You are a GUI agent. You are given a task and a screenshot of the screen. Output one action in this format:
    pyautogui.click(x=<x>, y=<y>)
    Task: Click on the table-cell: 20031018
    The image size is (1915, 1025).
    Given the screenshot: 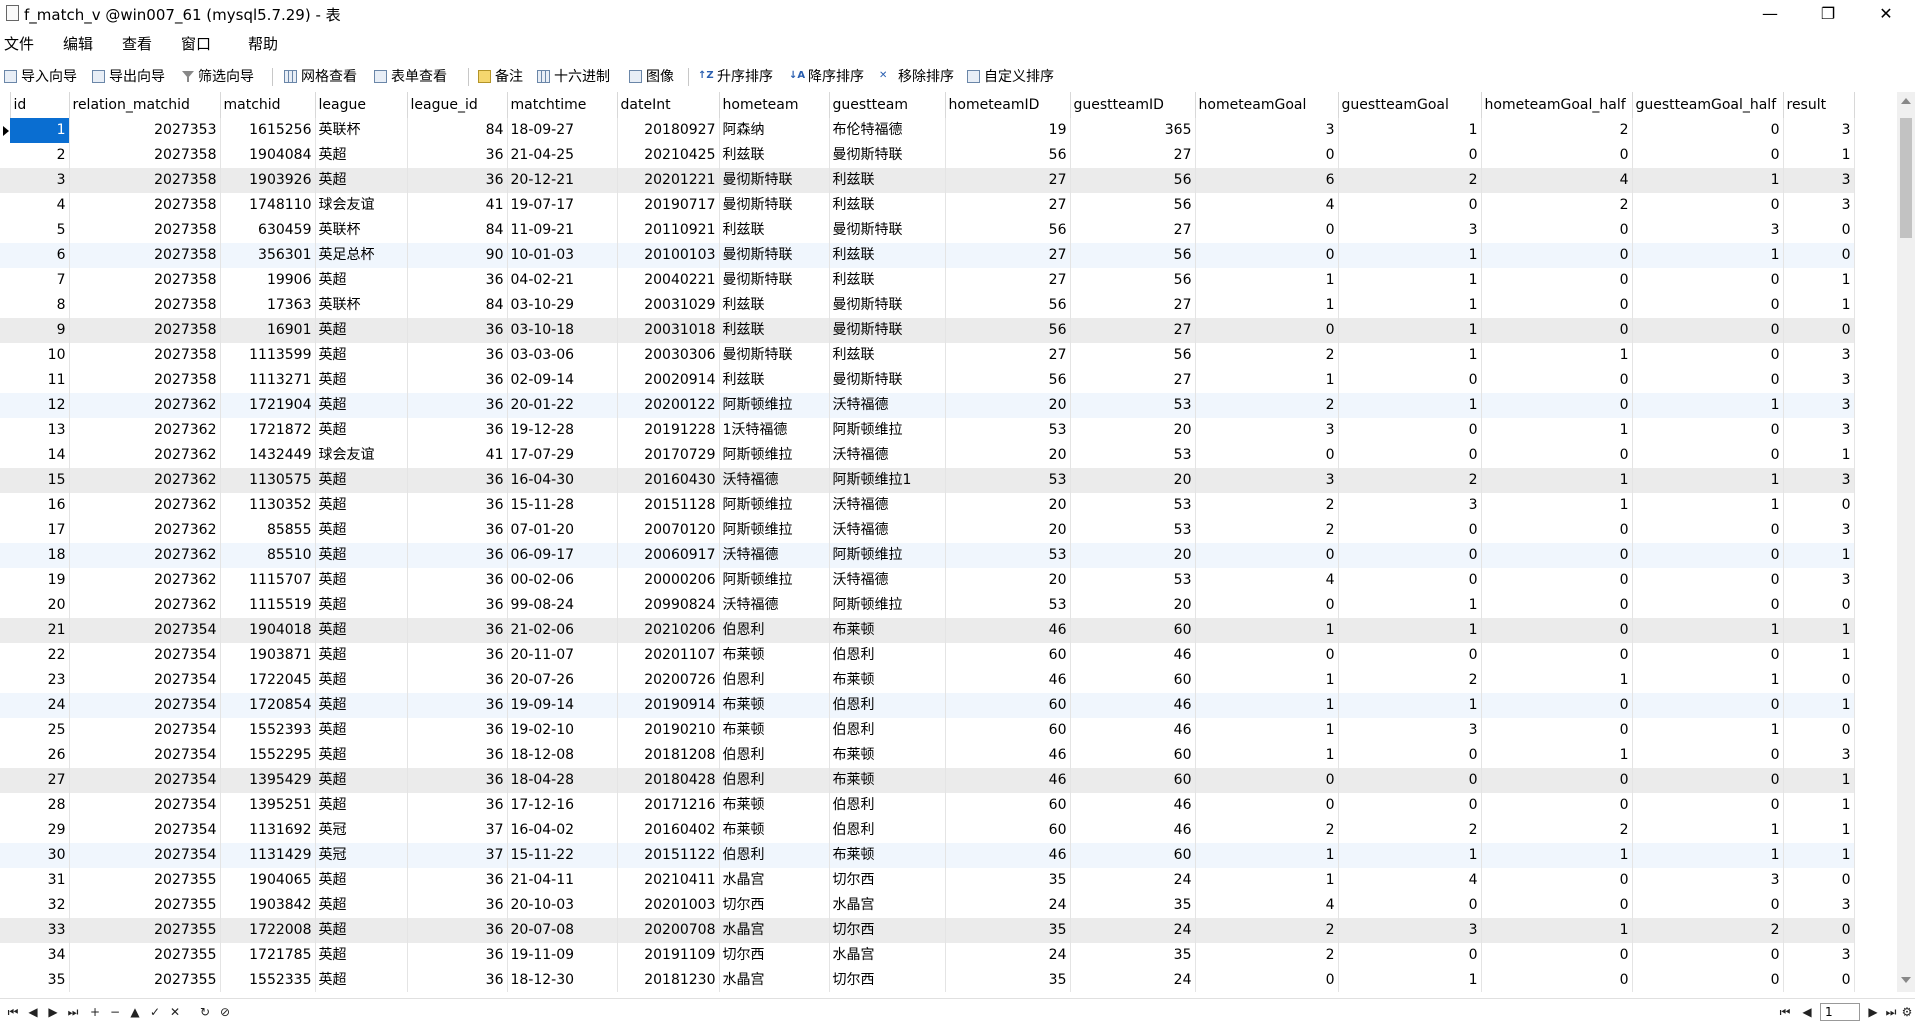 What is the action you would take?
    pyautogui.click(x=668, y=330)
    